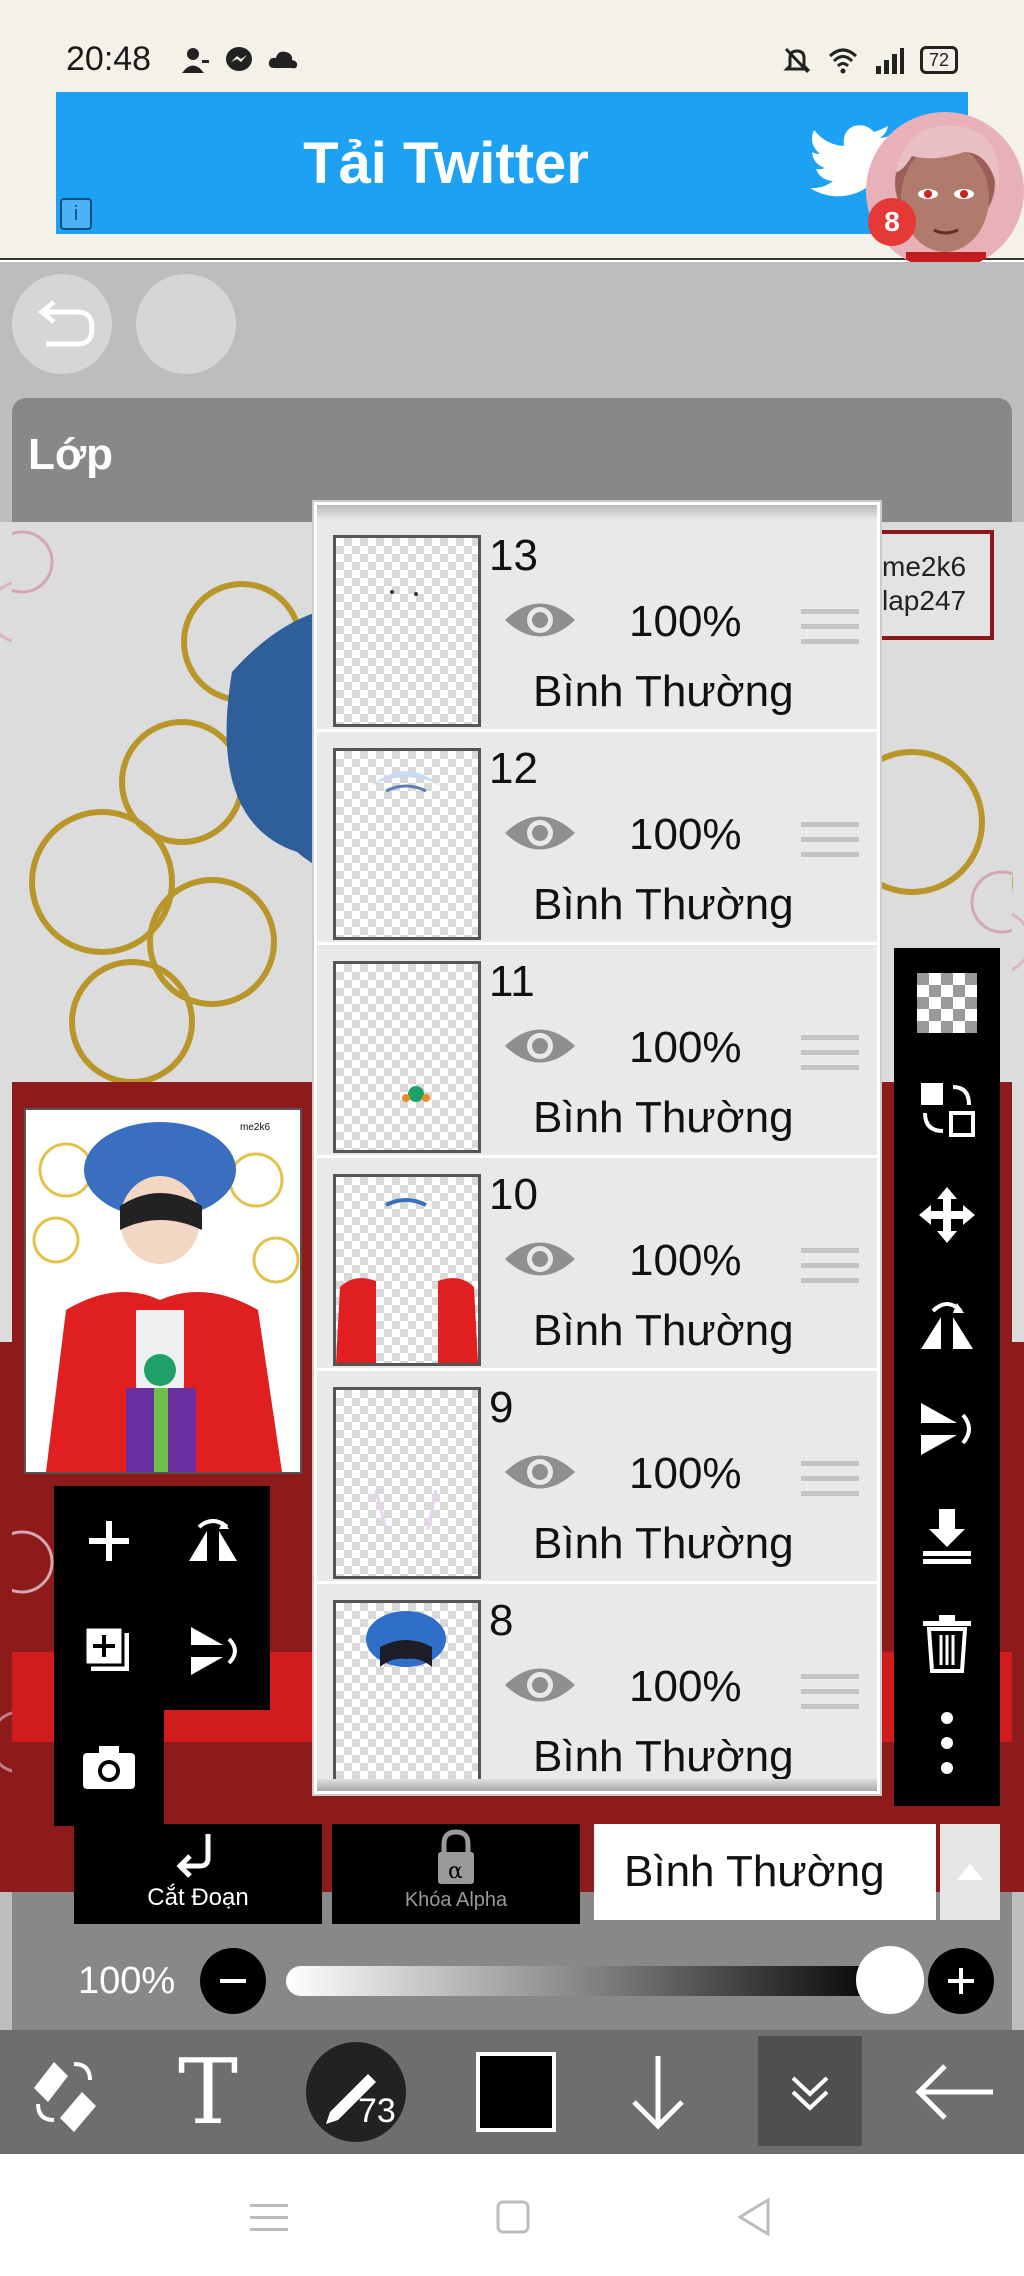 Image resolution: width=1024 pixels, height=2276 pixels. Describe the element at coordinates (597, 625) in the screenshot. I see `layer-row: 13 100% Bình Thường` at that location.